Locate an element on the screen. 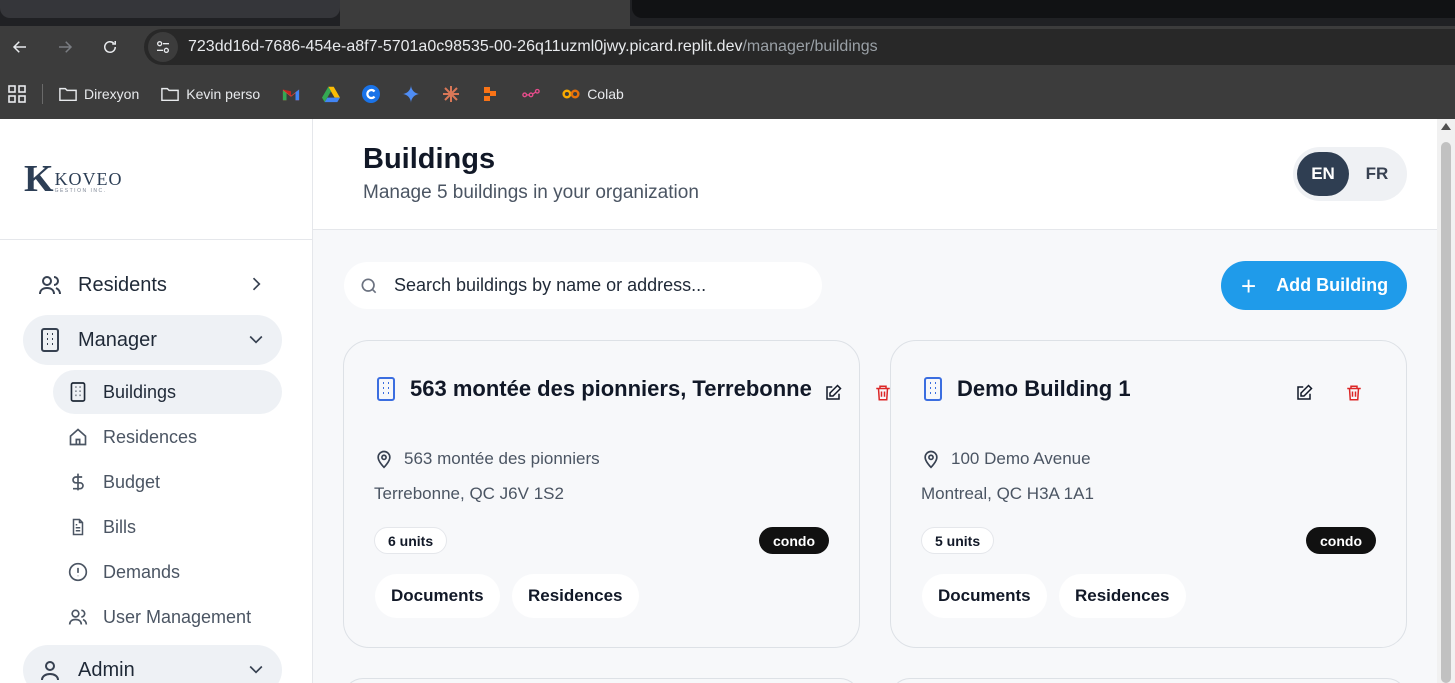 Image resolution: width=1455 pixels, height=683 pixels. scrollbar-thumb is located at coordinates (1446, 412).